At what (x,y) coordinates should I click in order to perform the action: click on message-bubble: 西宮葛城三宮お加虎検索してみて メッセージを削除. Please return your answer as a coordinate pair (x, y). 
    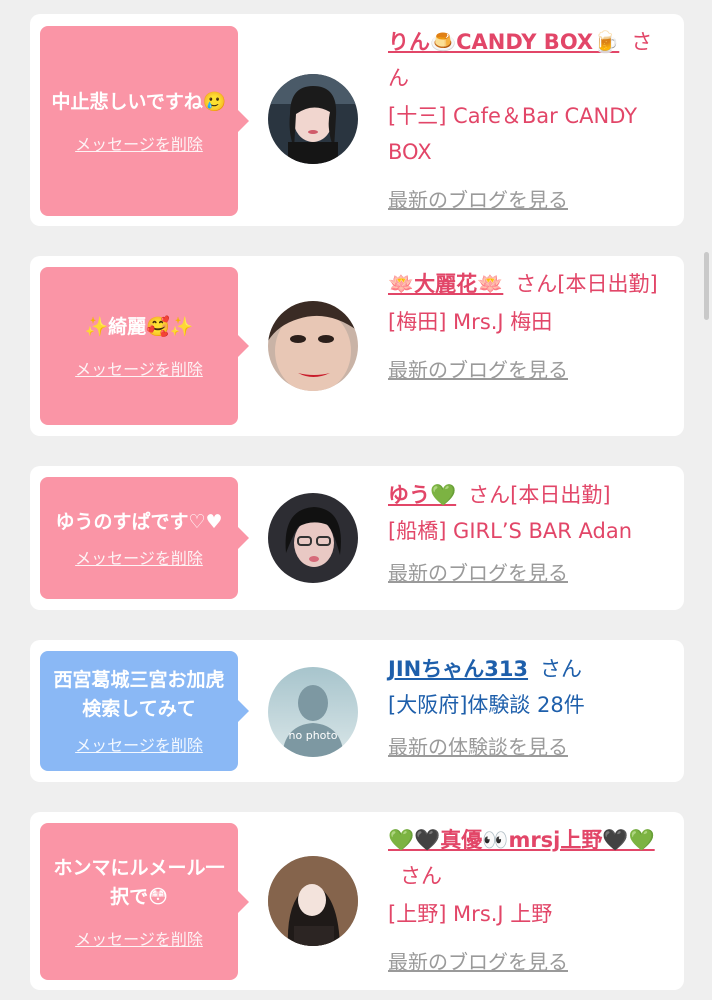
    Looking at the image, I should click on (144, 711).